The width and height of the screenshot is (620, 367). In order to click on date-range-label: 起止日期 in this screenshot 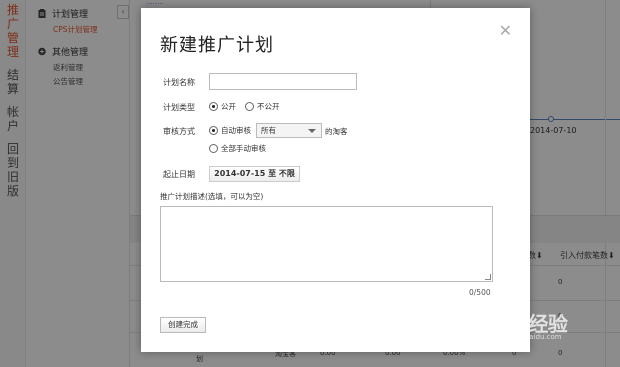, I will do `click(179, 174)`.